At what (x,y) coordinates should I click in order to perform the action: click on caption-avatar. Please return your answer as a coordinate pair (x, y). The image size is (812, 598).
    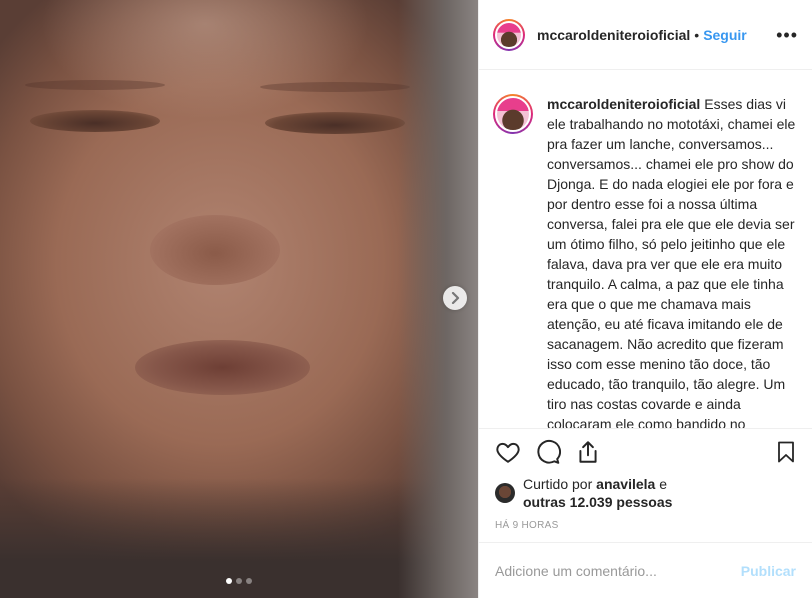
    Looking at the image, I should click on (513, 114).